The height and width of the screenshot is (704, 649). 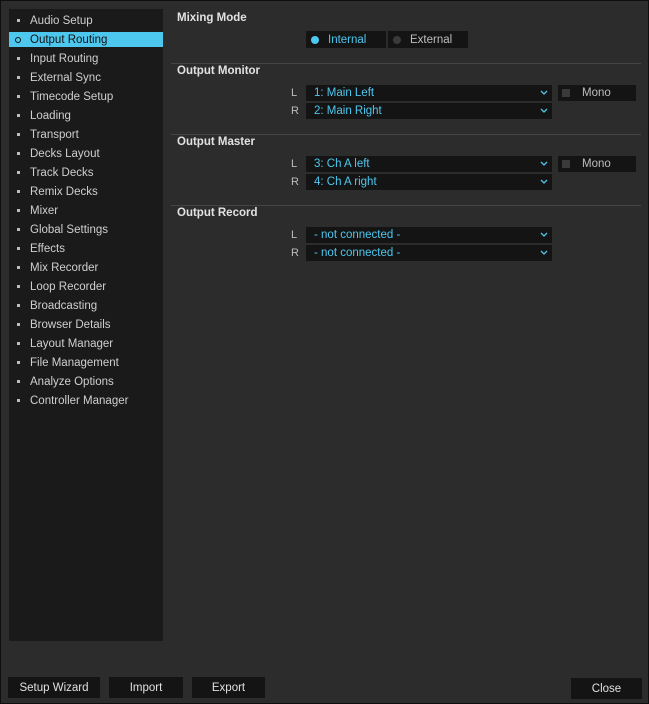 I want to click on radio-label: Internal, so click(x=347, y=39).